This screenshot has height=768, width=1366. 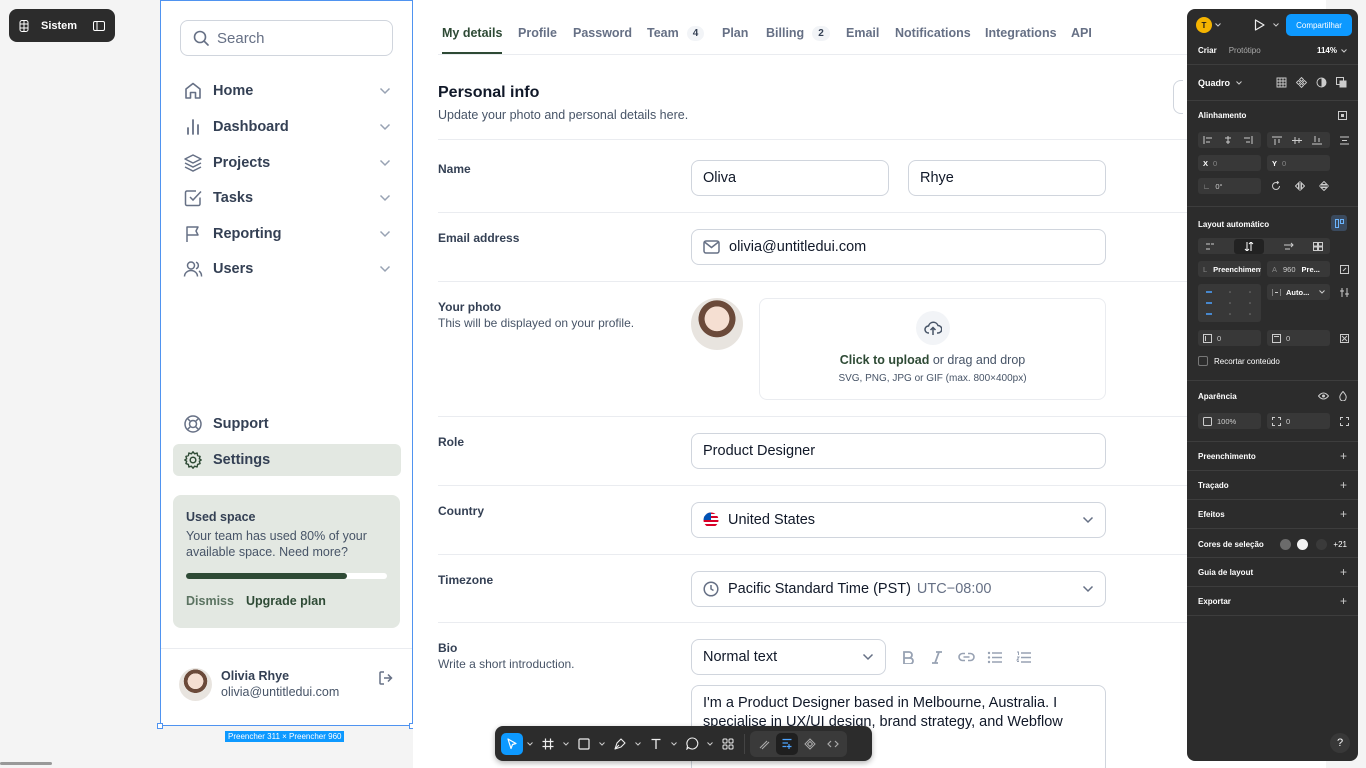 I want to click on tab-api: API, so click(x=1081, y=33).